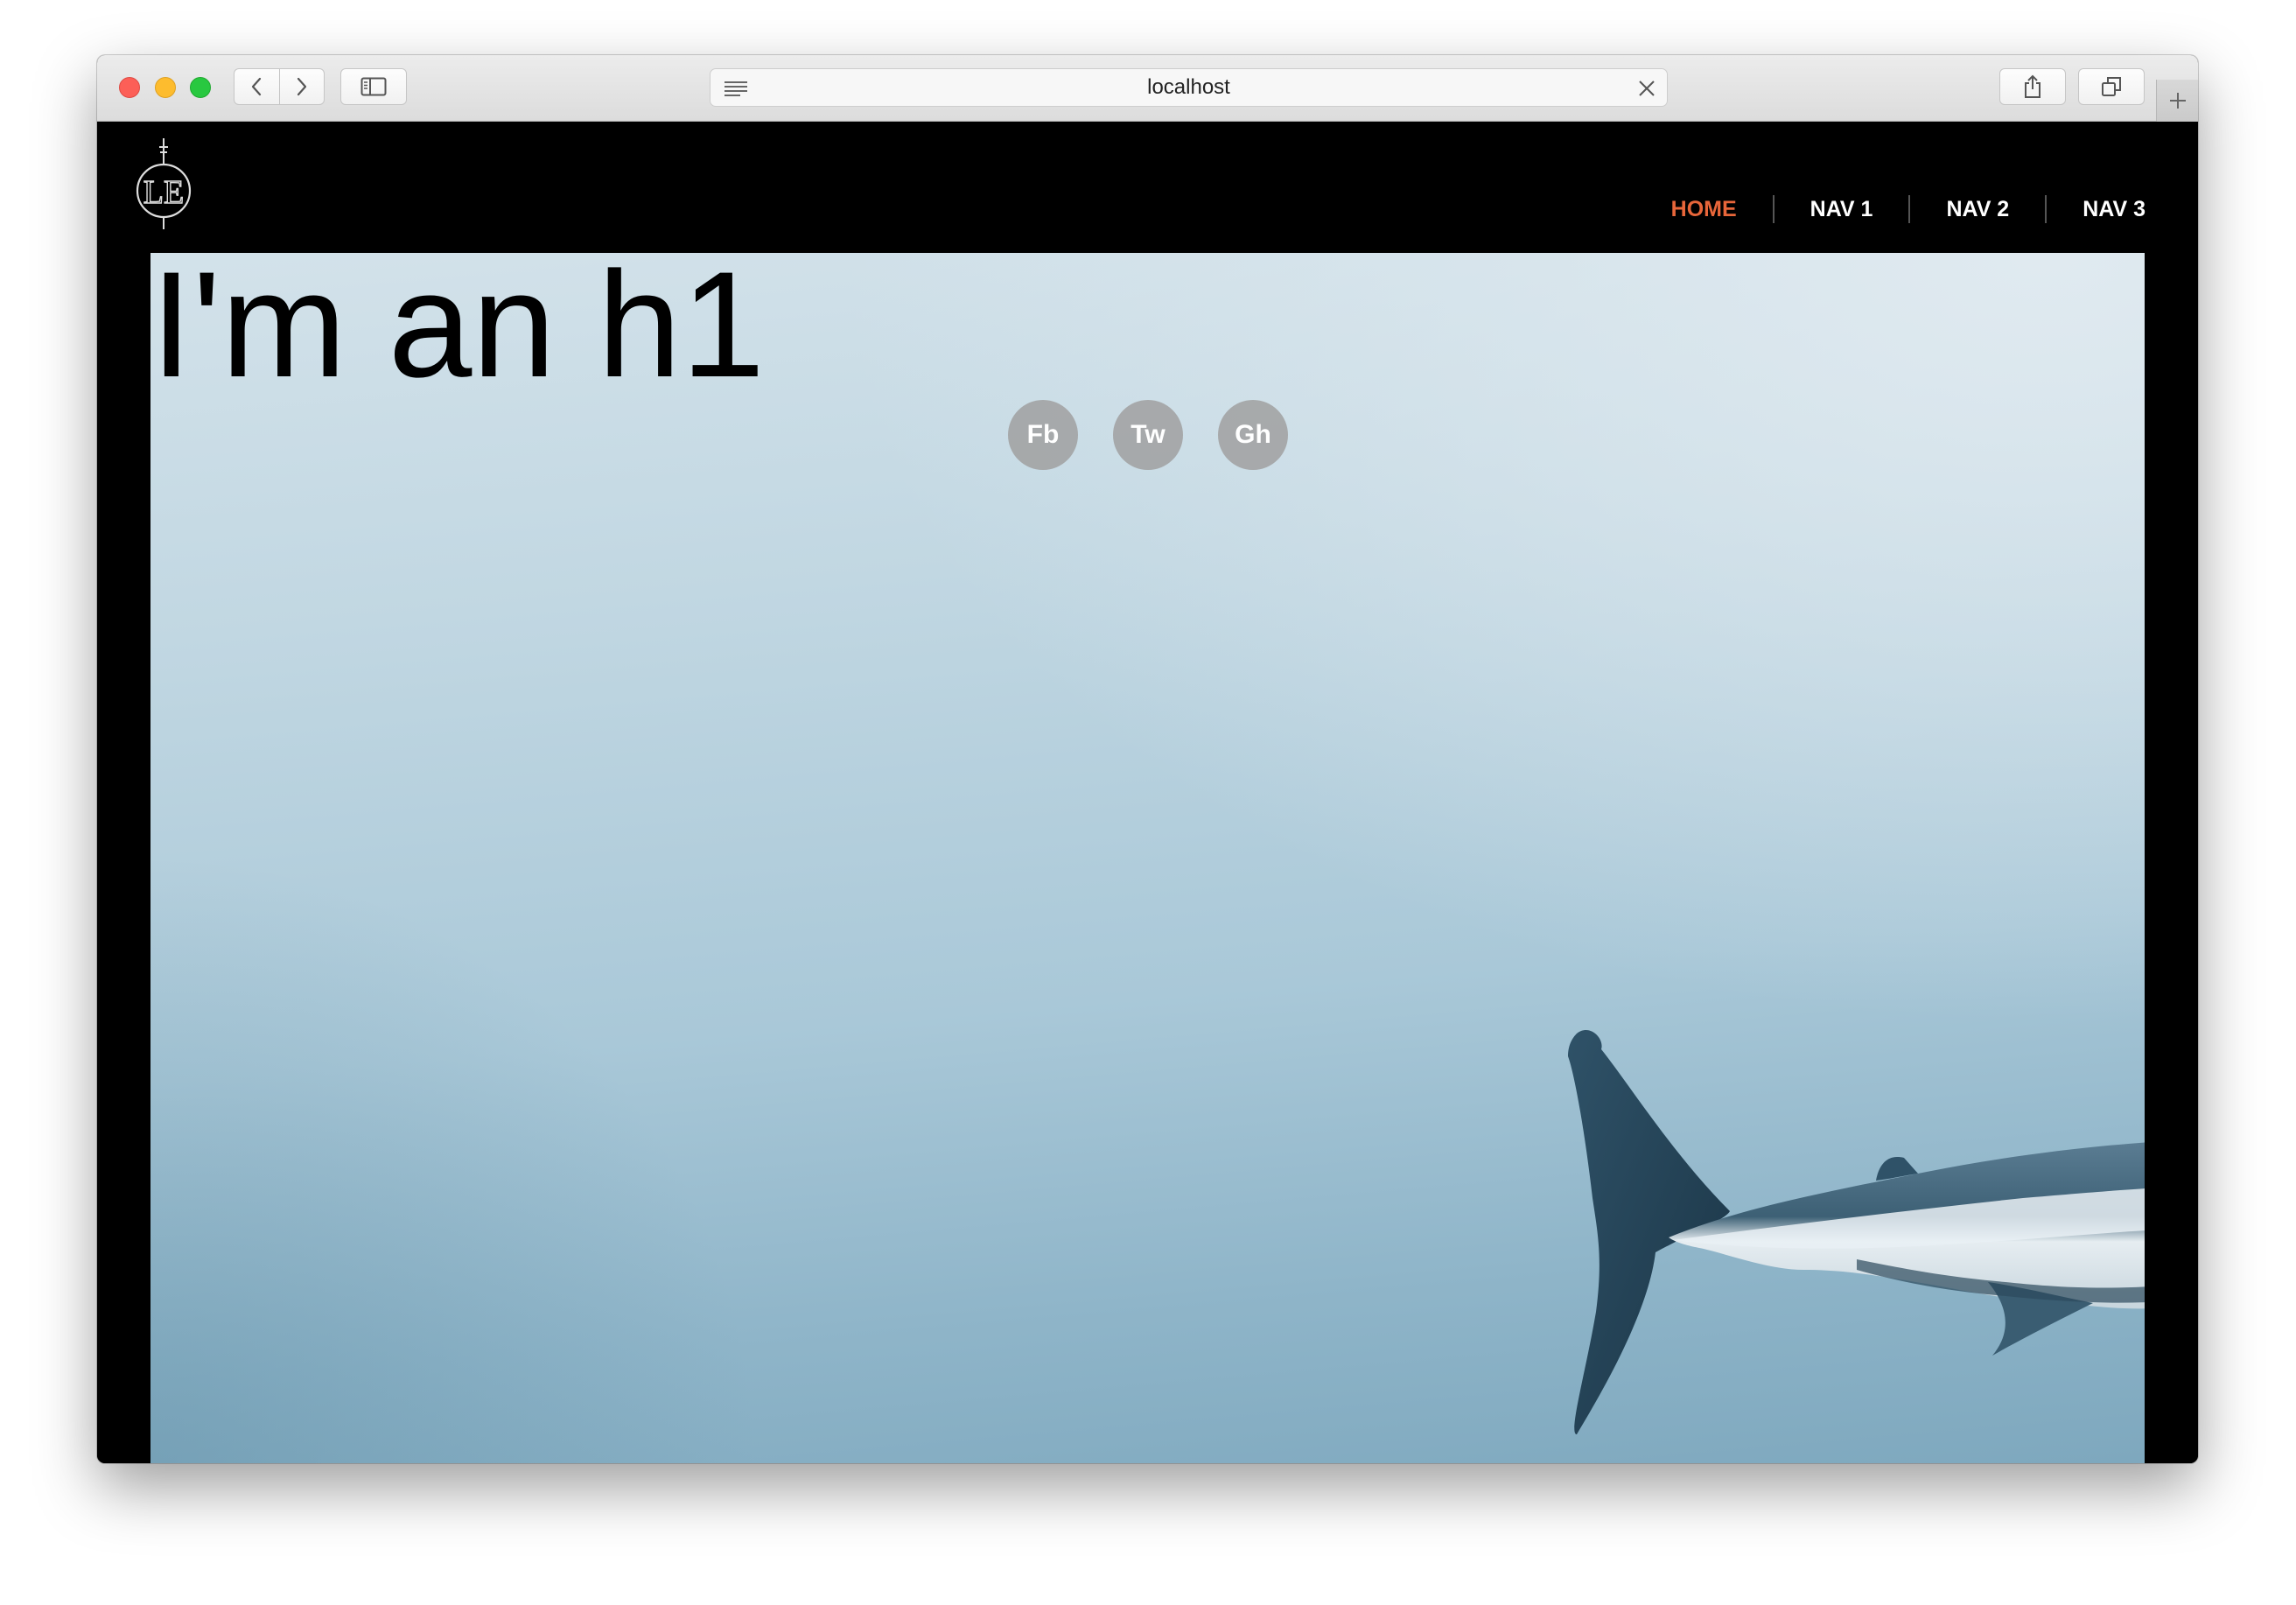  I want to click on chevron-right-icon, so click(301, 87).